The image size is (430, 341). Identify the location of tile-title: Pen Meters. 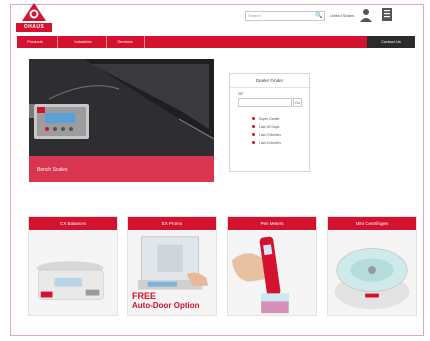
(272, 223).